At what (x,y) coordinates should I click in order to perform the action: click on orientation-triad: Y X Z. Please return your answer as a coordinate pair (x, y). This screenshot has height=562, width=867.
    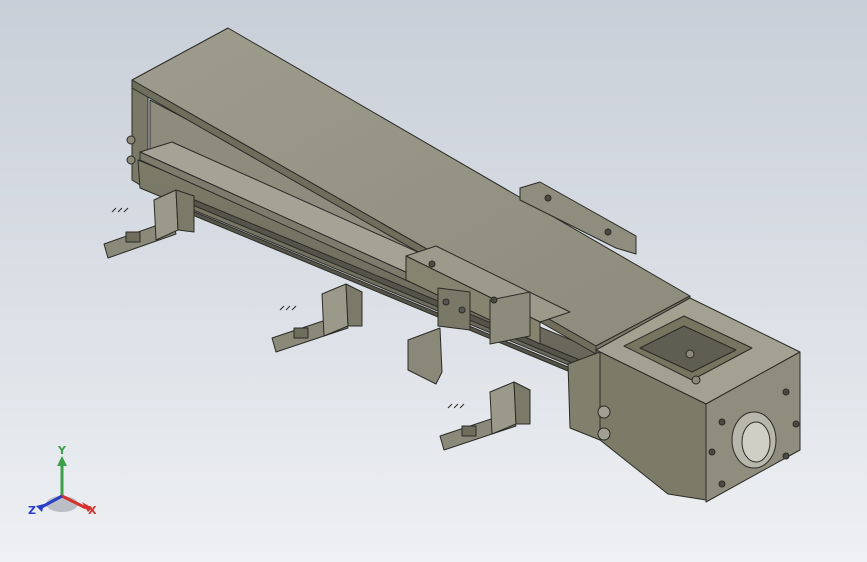
    Looking at the image, I should click on (63, 485).